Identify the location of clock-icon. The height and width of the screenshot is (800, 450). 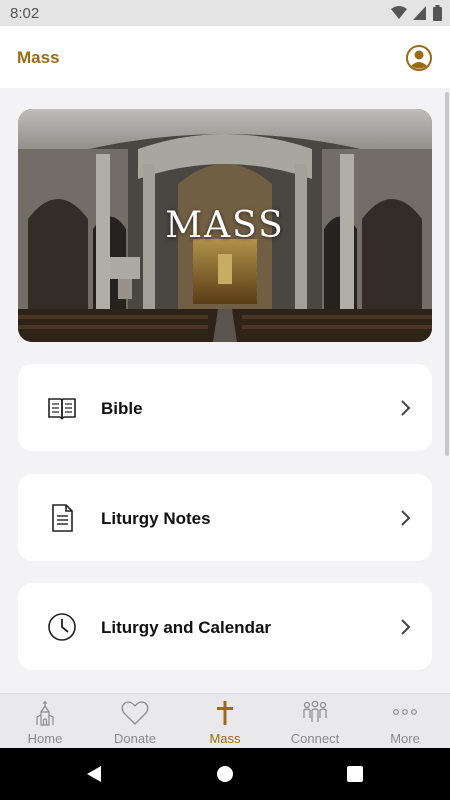
(62, 627).